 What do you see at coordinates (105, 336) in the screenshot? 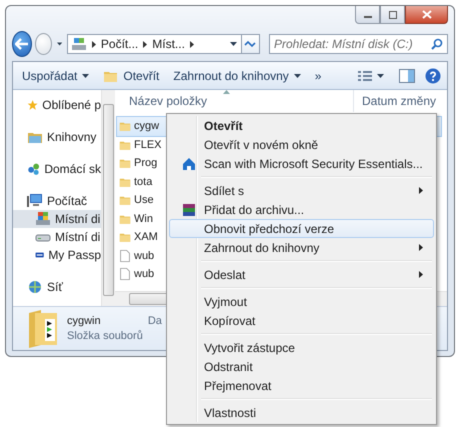
I see `item-type: Složka souborů` at bounding box center [105, 336].